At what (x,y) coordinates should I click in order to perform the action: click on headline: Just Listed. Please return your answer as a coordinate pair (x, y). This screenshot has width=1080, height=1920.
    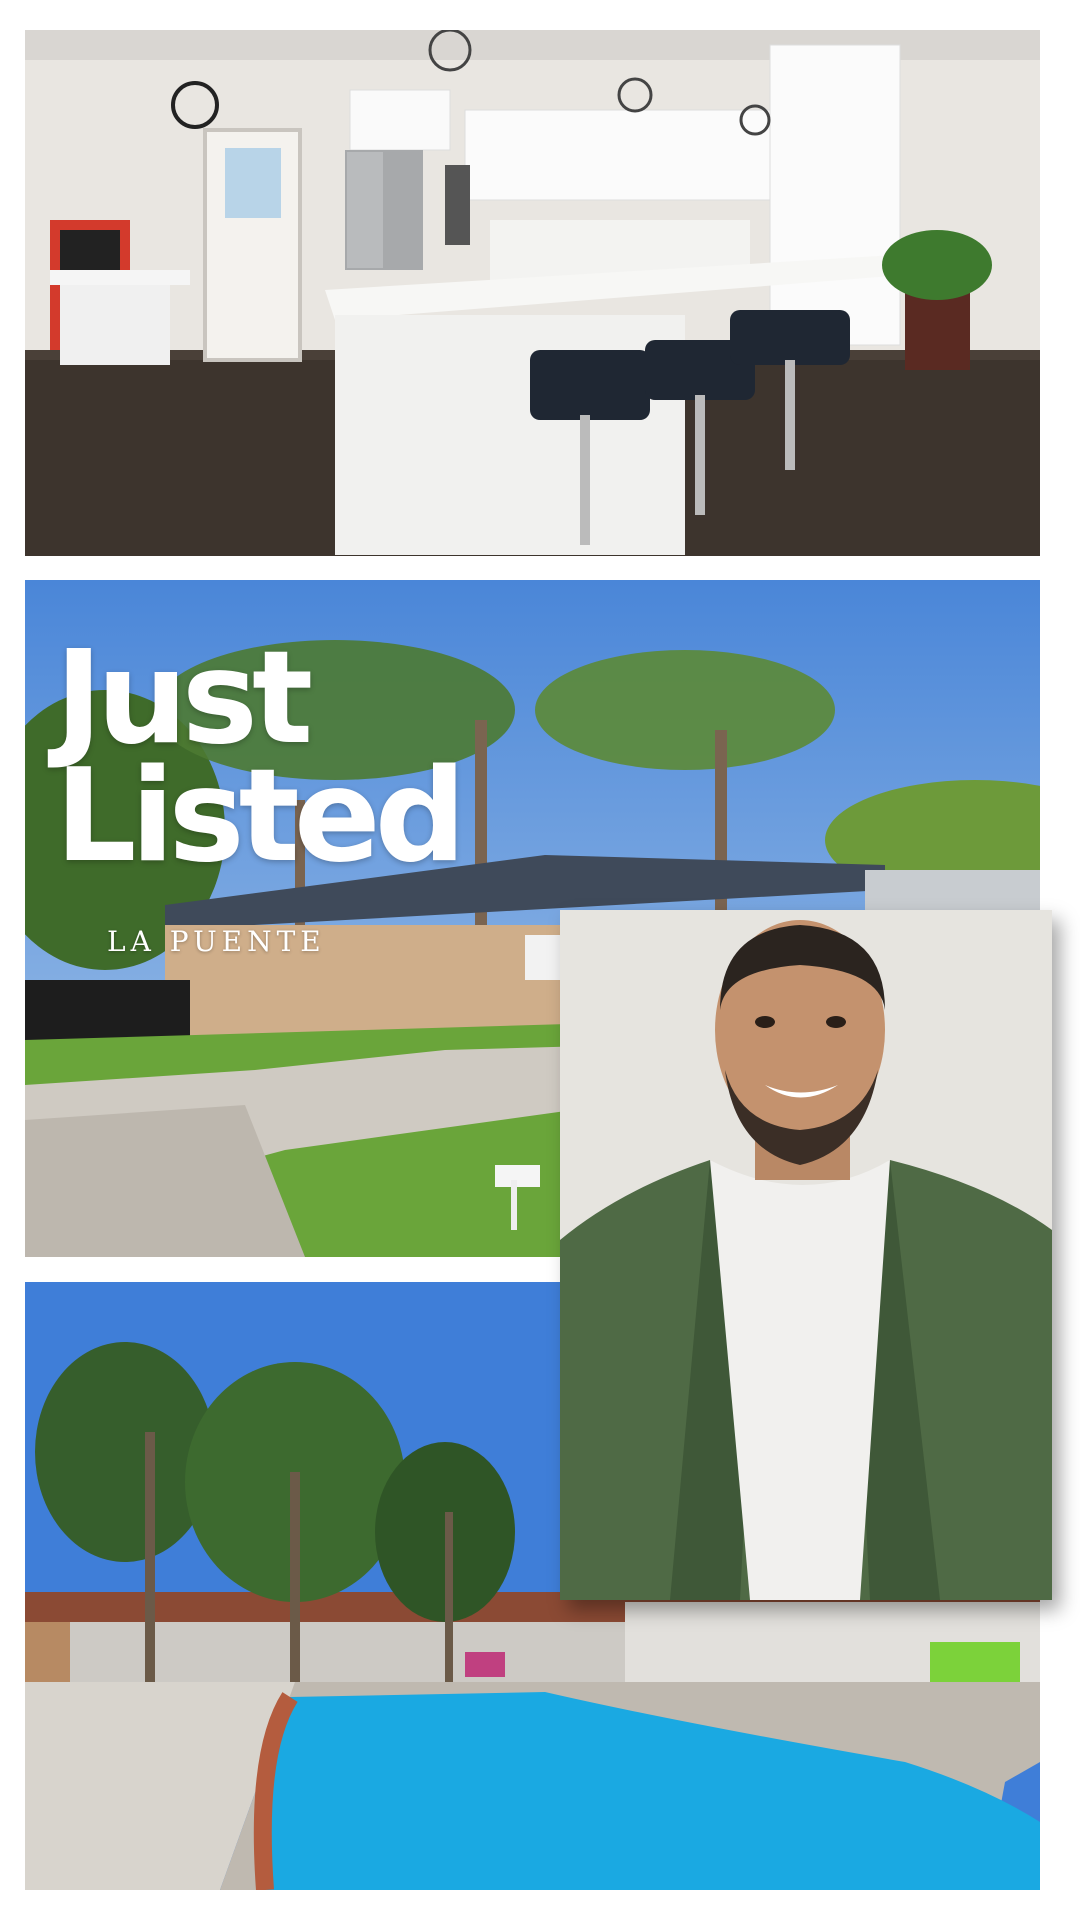
    Looking at the image, I should click on (260, 757).